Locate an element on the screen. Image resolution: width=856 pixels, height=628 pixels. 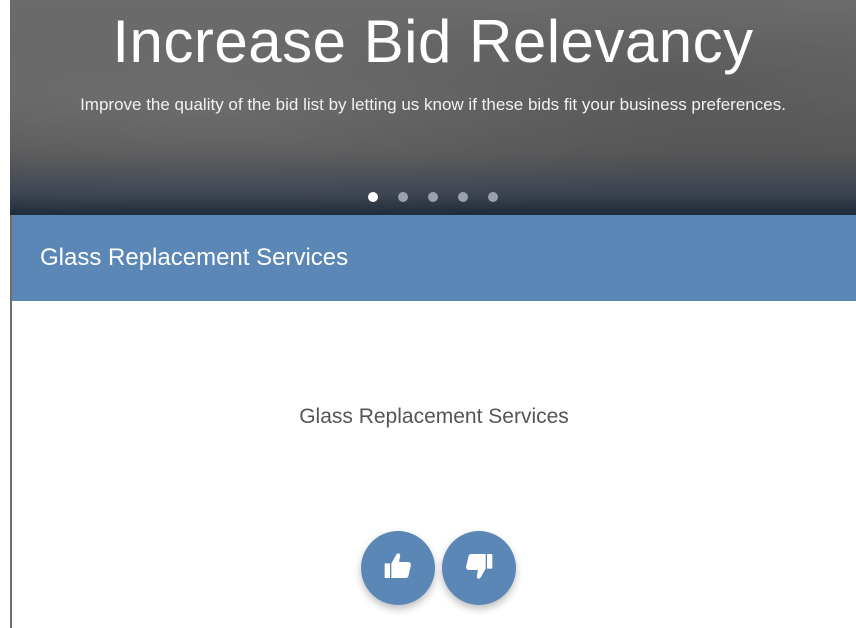
carousel-indicators is located at coordinates (433, 199).